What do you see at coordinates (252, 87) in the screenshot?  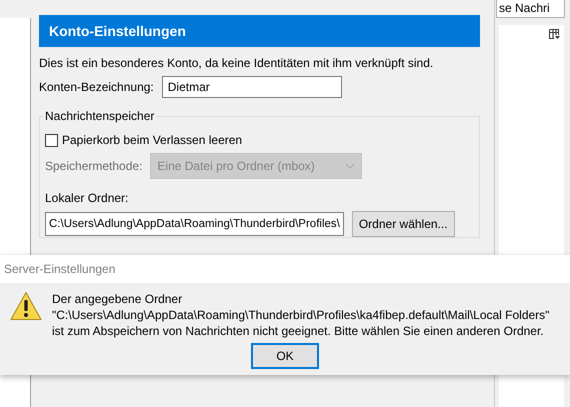 I see `account-name-field: Dietmar` at bounding box center [252, 87].